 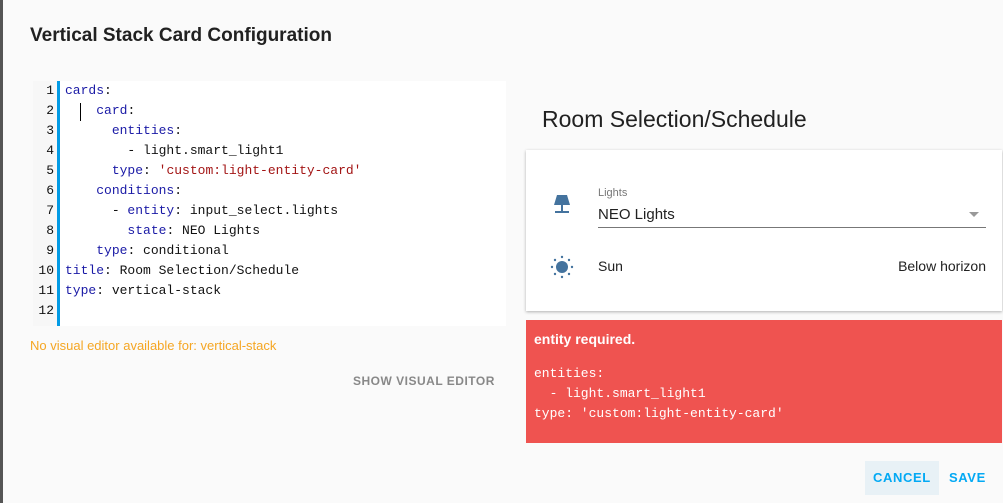 I want to click on yaml-value: : input_select.lights, so click(x=256, y=210).